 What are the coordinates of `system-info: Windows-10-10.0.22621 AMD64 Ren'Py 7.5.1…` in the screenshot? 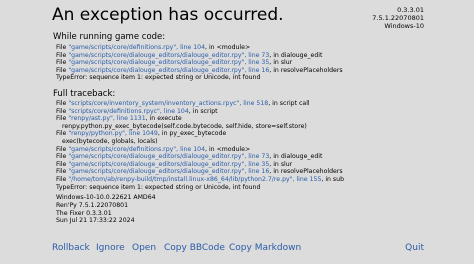 It's located at (106, 209).